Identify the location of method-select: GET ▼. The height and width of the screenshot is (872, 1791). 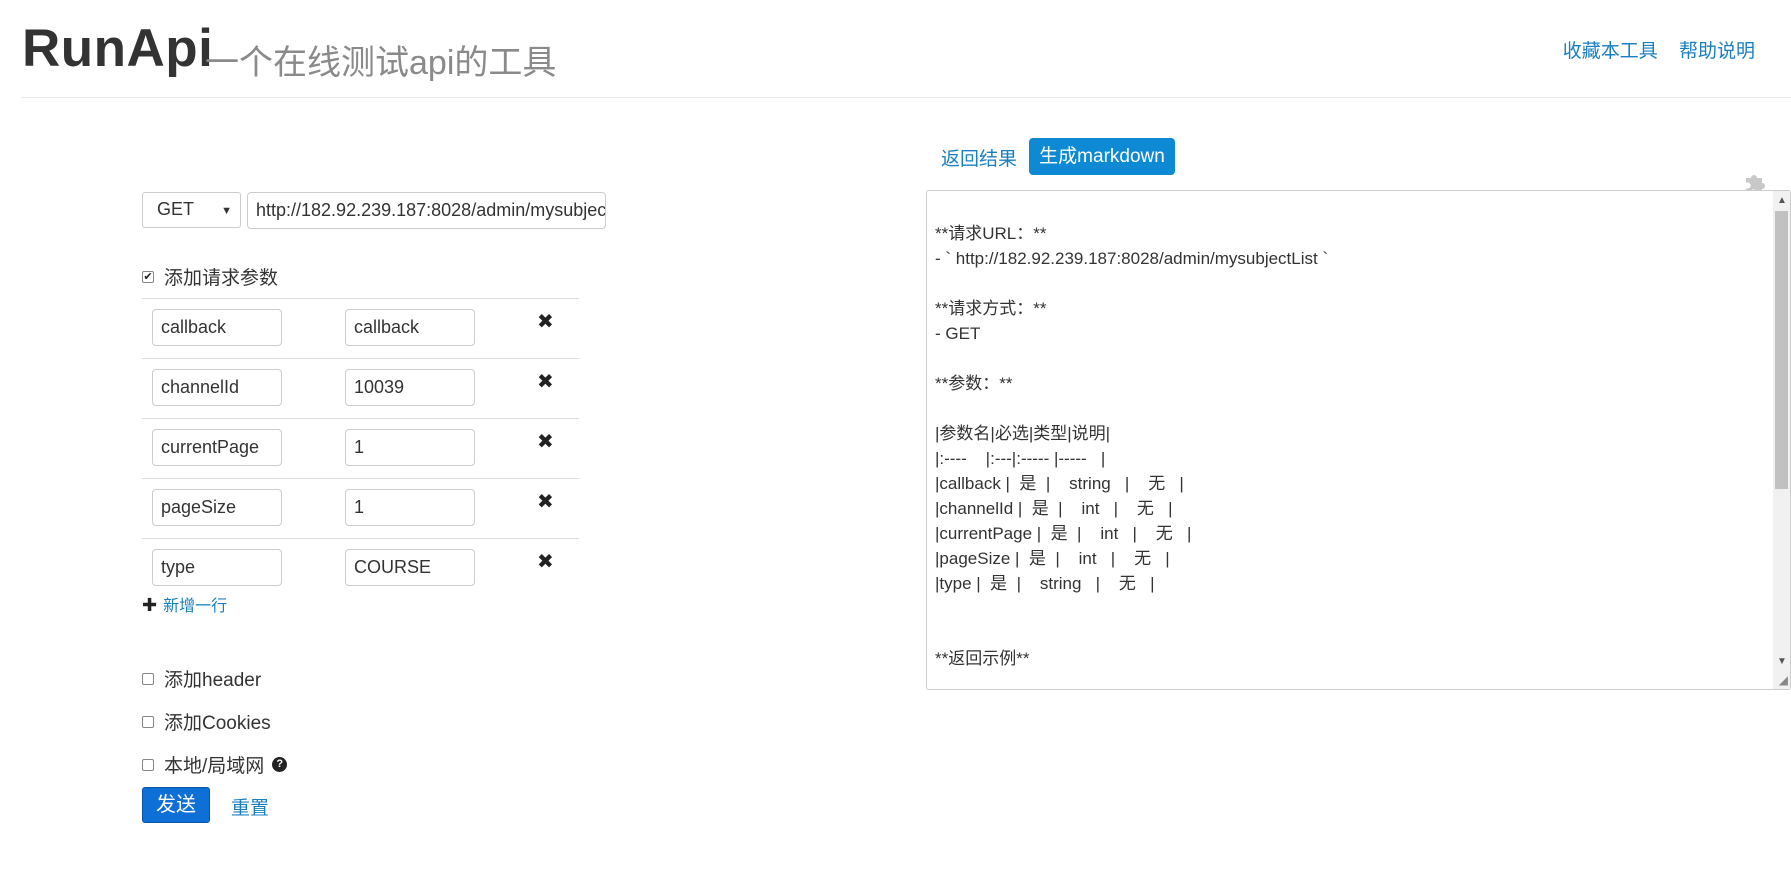
(191, 210).